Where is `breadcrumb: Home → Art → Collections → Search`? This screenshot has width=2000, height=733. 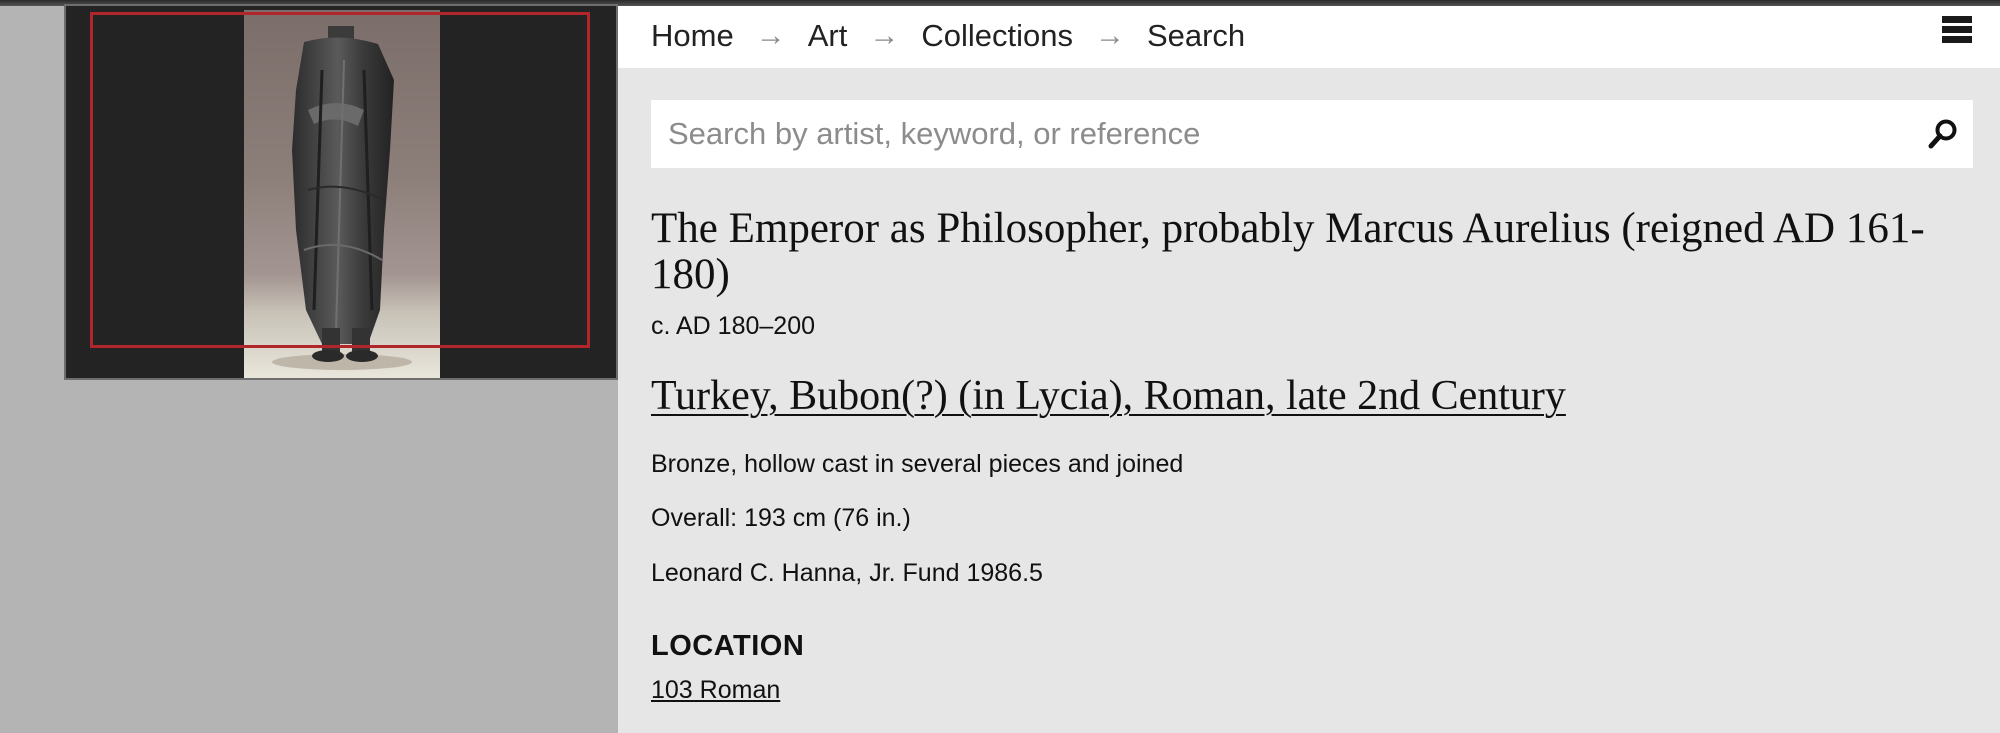 breadcrumb: Home → Art → Collections → Search is located at coordinates (948, 36).